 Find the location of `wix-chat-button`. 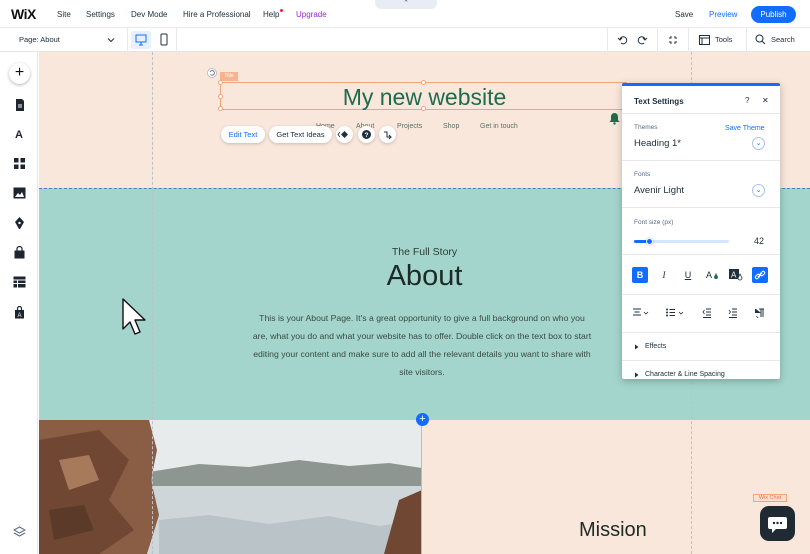

wix-chat-button is located at coordinates (777, 523).